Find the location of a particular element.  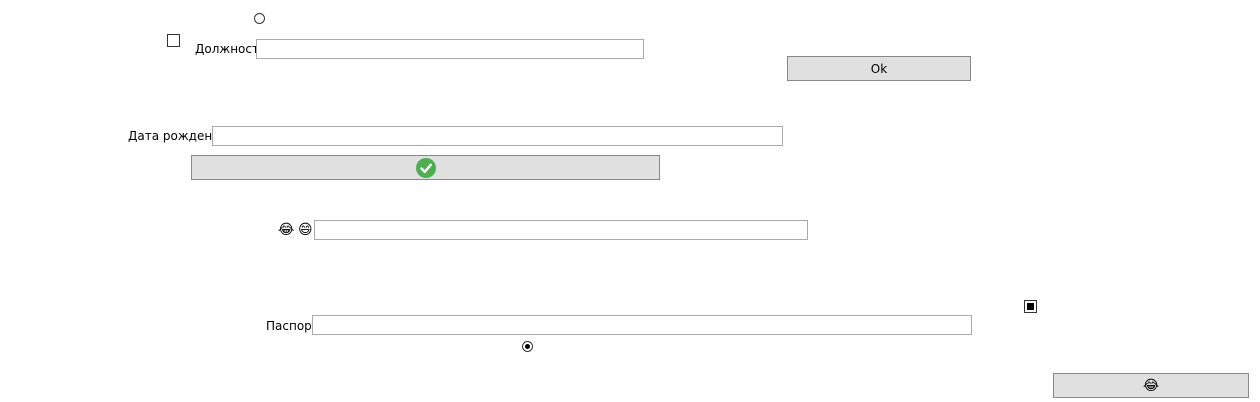

checkbox-left is located at coordinates (173, 40).